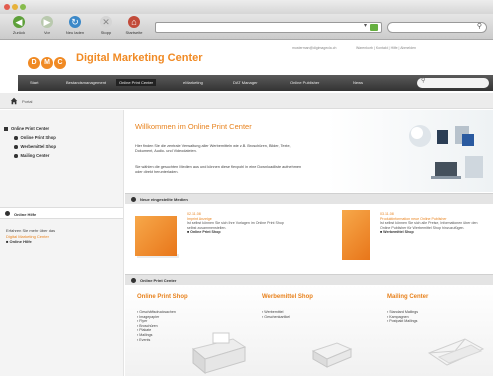  Describe the element at coordinates (34, 82) in the screenshot. I see `nav-item-start: Start` at that location.